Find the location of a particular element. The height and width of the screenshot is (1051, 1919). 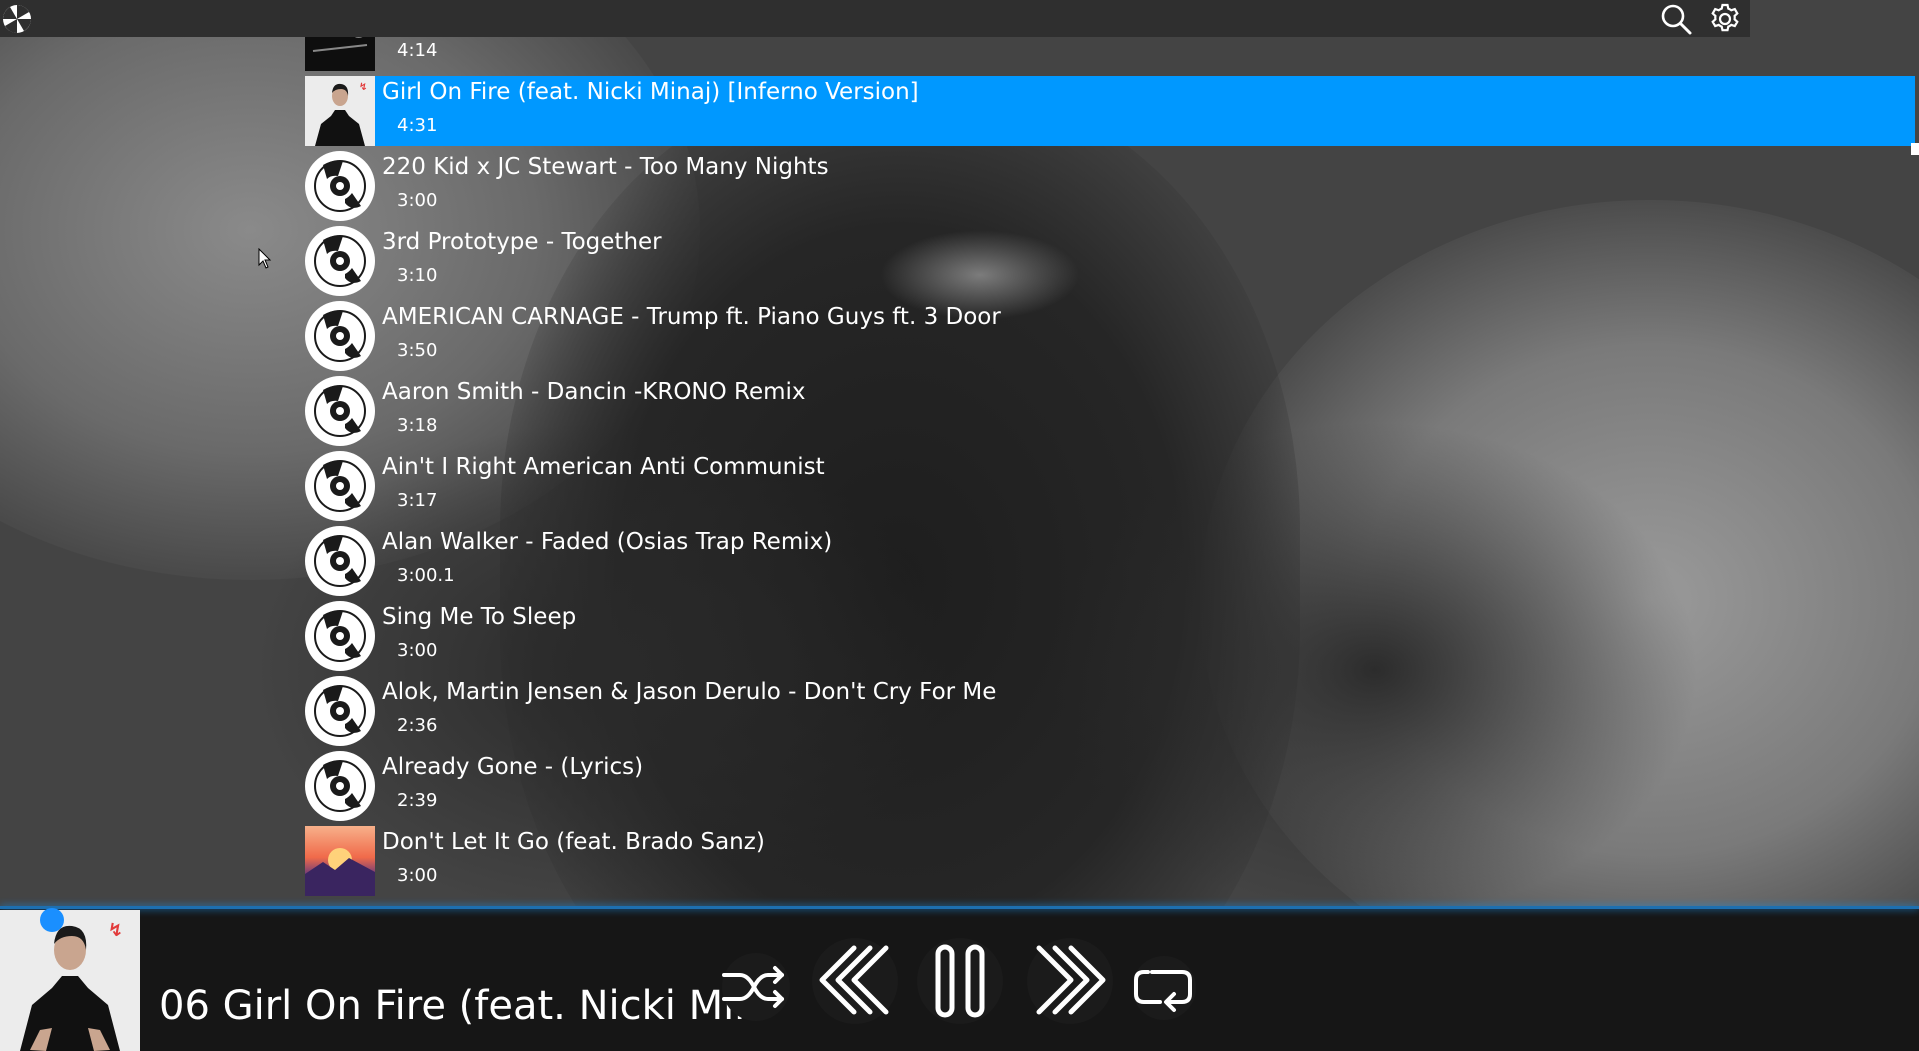

progress-knob is located at coordinates (52, 920).